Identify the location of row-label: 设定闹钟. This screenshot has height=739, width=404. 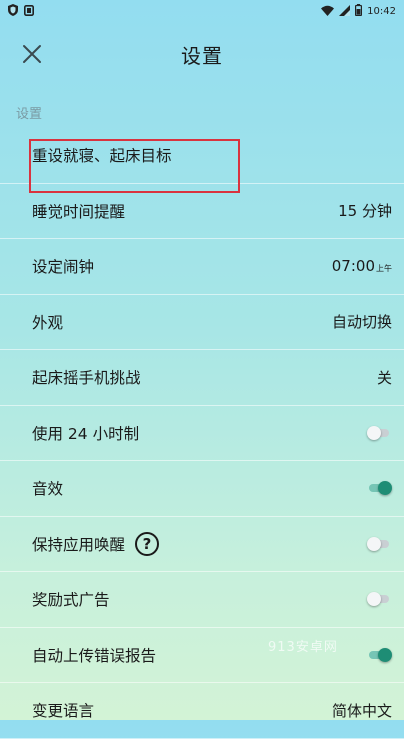
(63, 267).